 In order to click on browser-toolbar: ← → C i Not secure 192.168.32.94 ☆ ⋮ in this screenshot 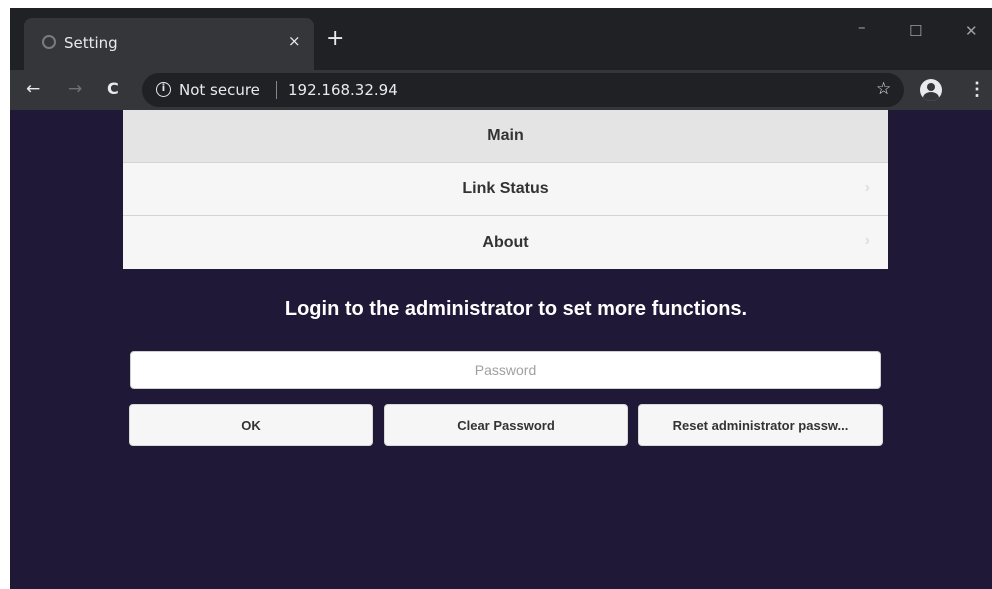, I will do `click(501, 90)`.